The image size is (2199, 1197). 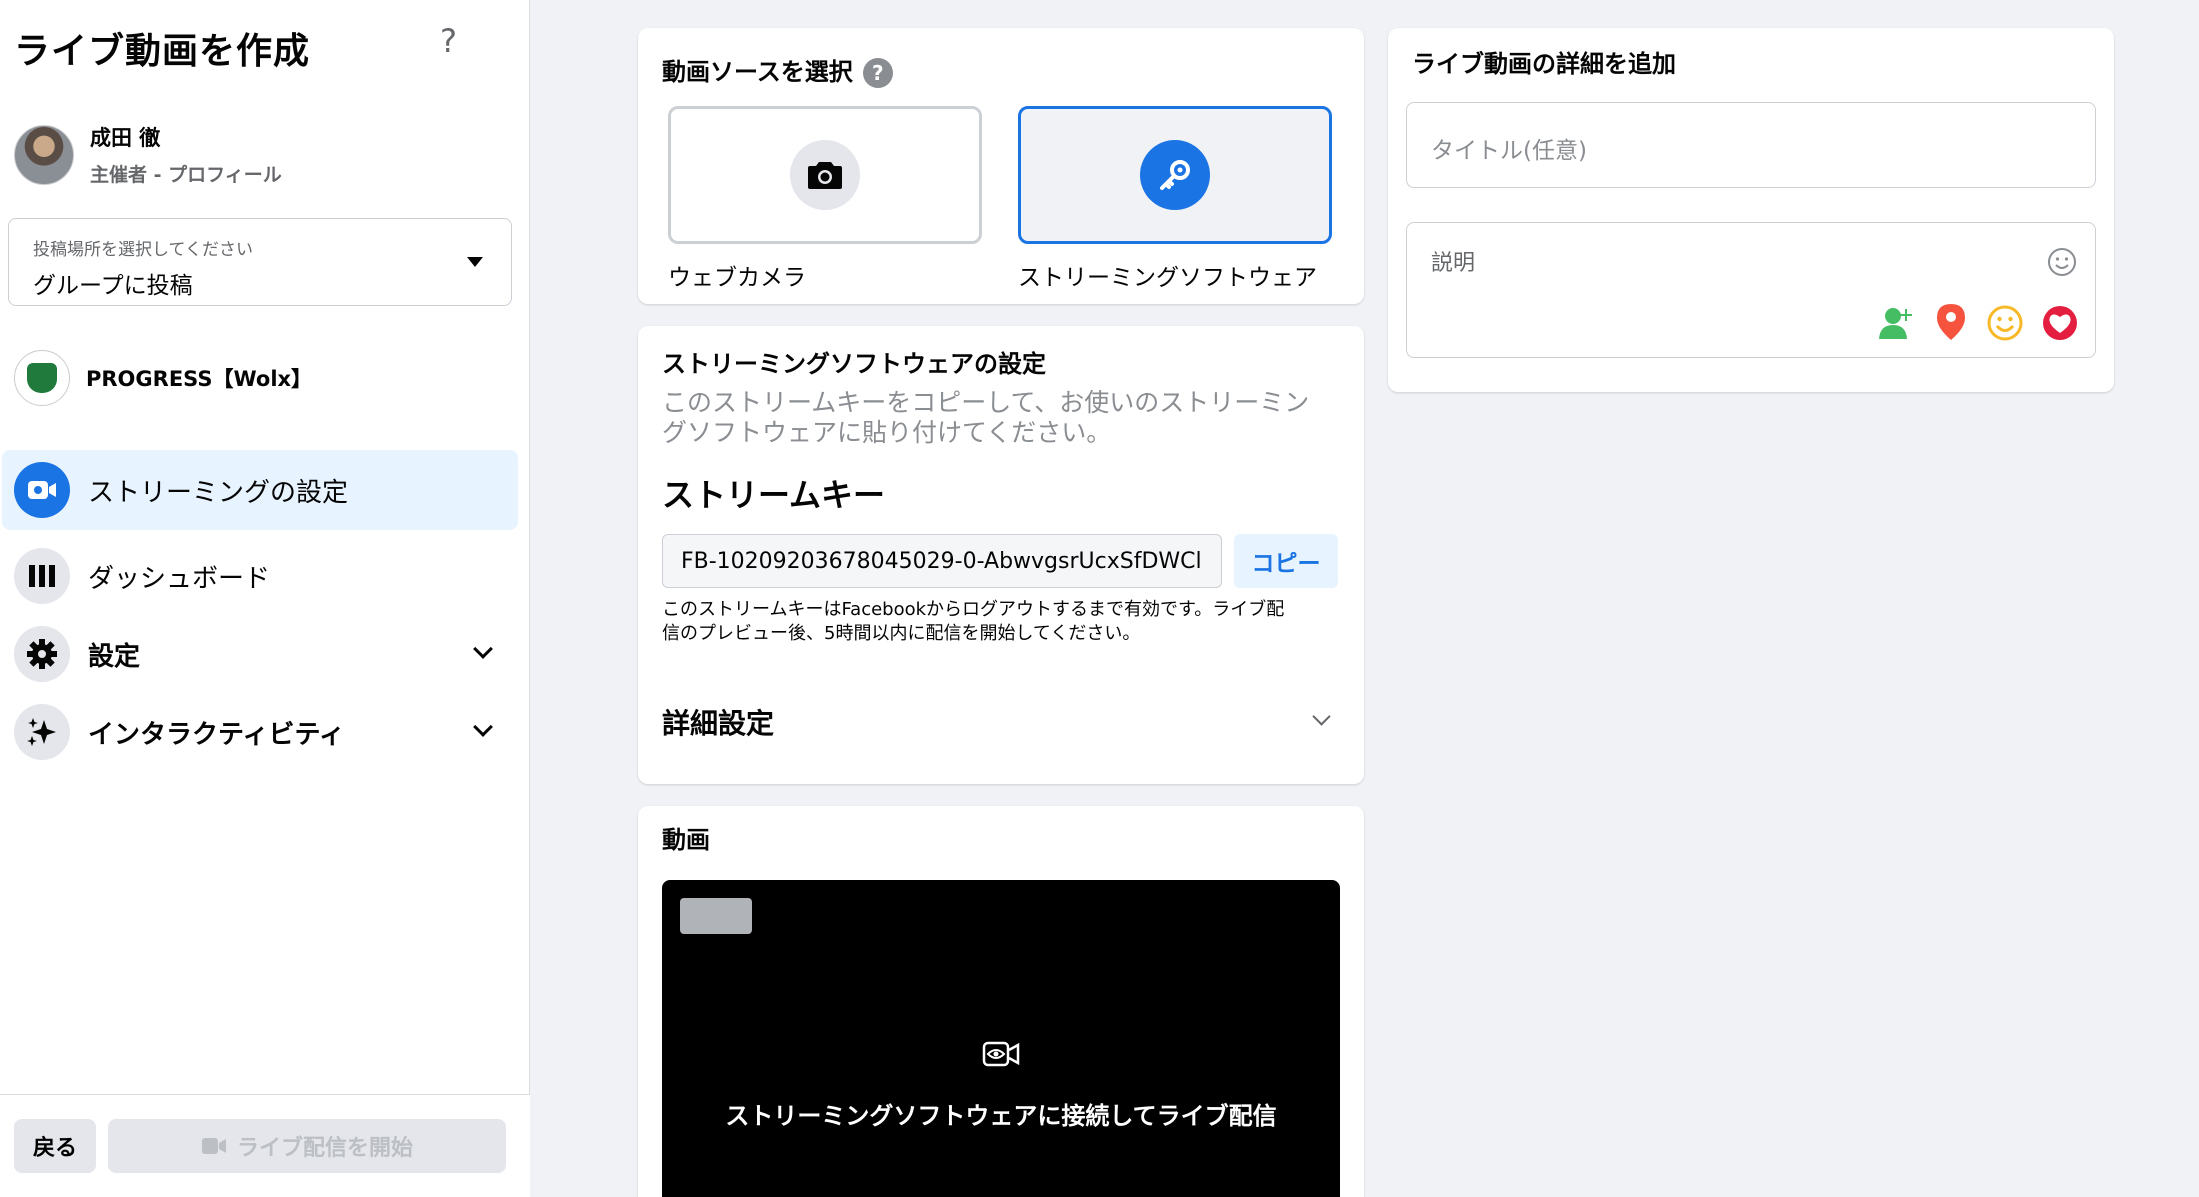 What do you see at coordinates (716, 916) in the screenshot?
I see `preview-badge` at bounding box center [716, 916].